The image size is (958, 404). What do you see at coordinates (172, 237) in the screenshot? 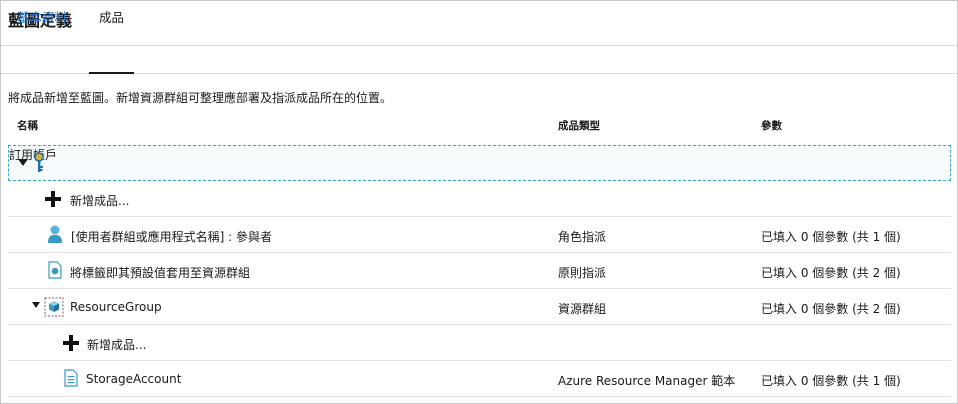
I see `row-name-role: [使用者群組或應用程式名稱] : 參與者` at bounding box center [172, 237].